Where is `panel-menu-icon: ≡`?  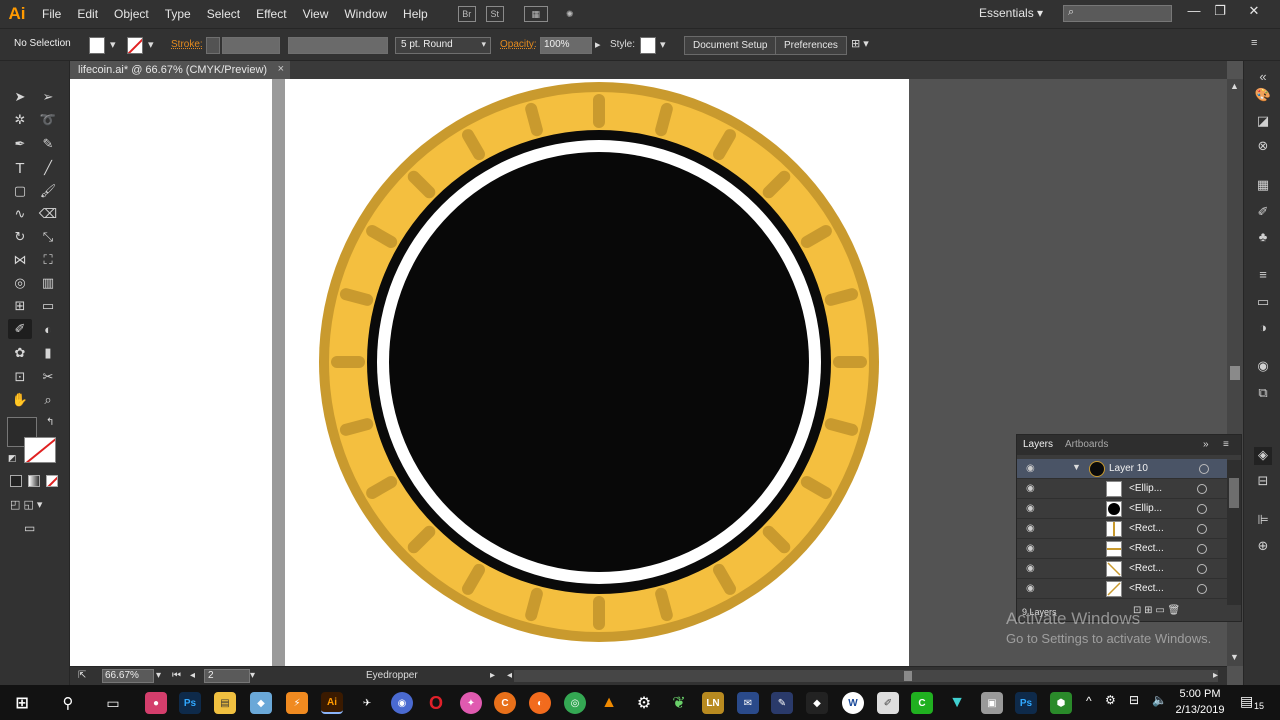 panel-menu-icon: ≡ is located at coordinates (1254, 43).